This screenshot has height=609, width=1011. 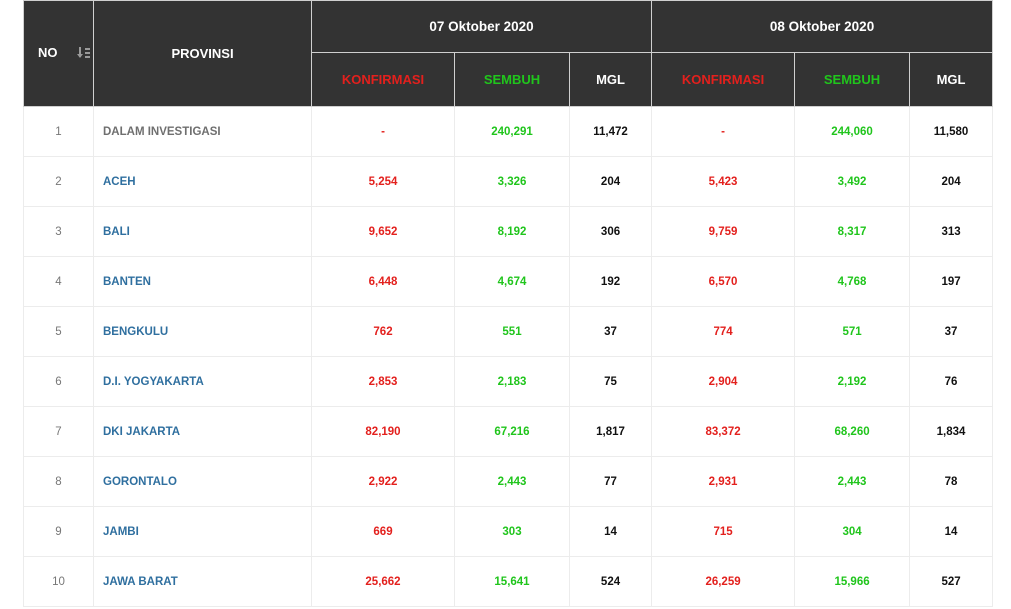 What do you see at coordinates (852, 281) in the screenshot?
I see `sembuh-value: 4,768` at bounding box center [852, 281].